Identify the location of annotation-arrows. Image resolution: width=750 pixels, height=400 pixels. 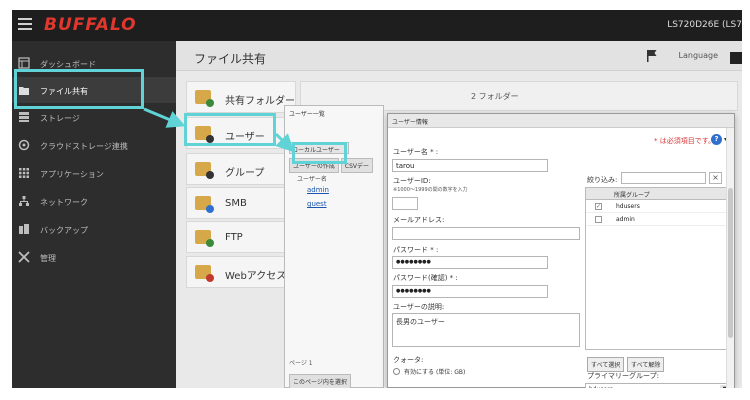
(219, 130).